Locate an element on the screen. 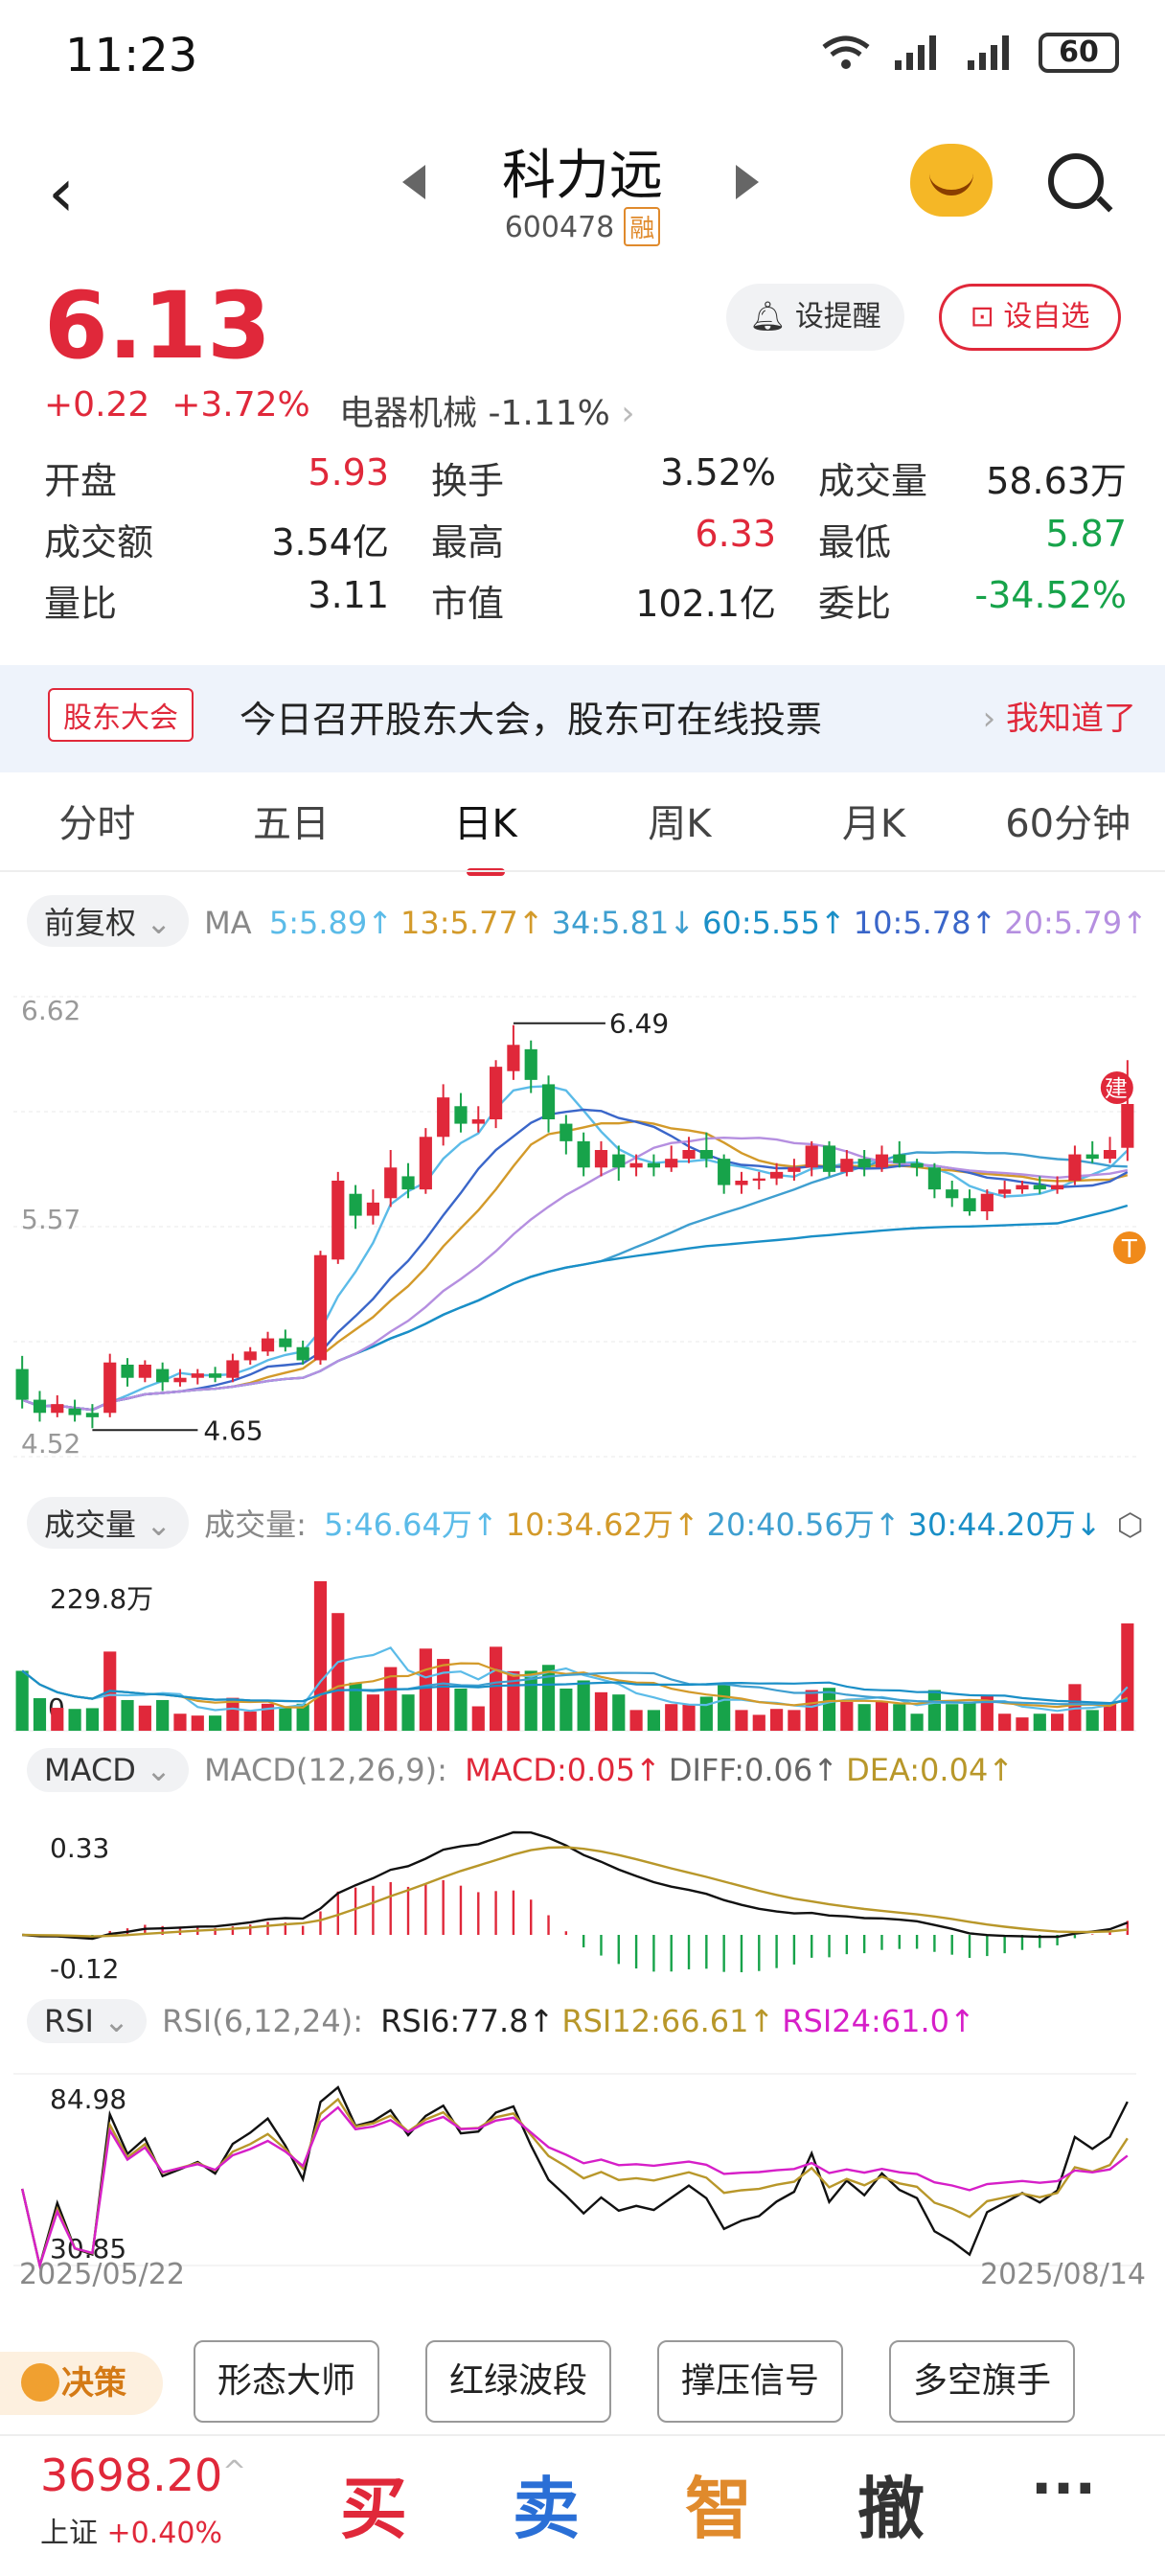  stat-cell: 开盘 5.93 is located at coordinates (238, 477).